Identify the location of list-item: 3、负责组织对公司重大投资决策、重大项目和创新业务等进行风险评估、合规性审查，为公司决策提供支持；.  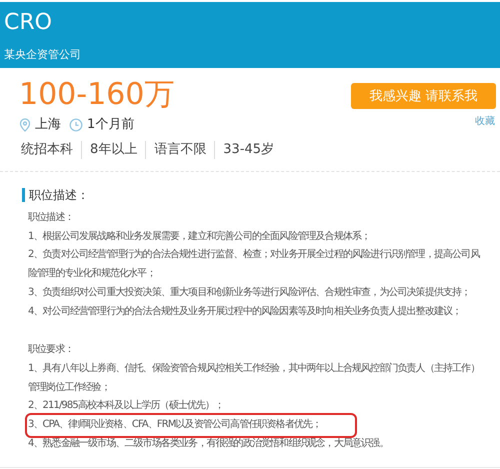
(249, 293).